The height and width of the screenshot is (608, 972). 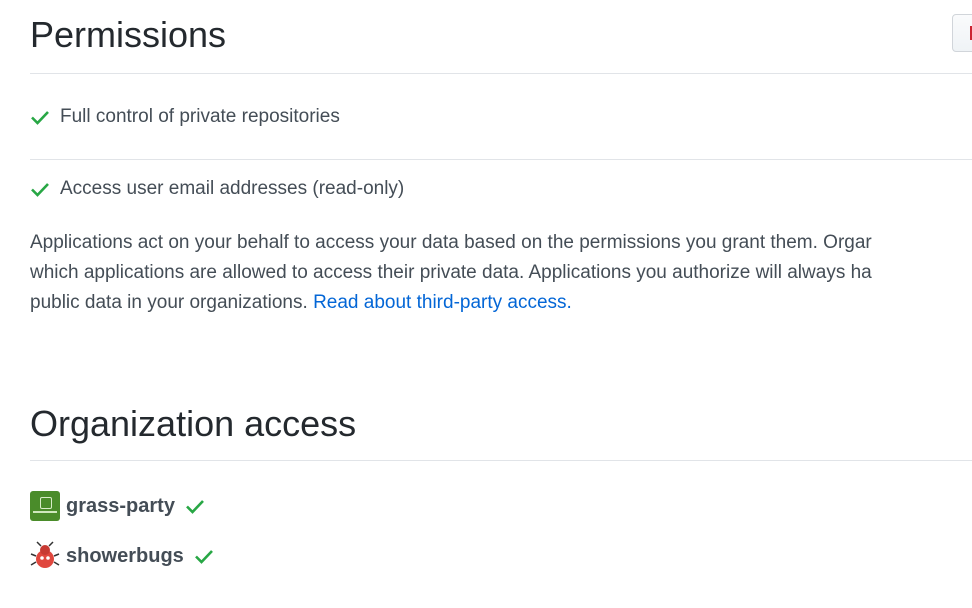 What do you see at coordinates (442, 302) in the screenshot?
I see `third-party-access-link: Read about third-party access.` at bounding box center [442, 302].